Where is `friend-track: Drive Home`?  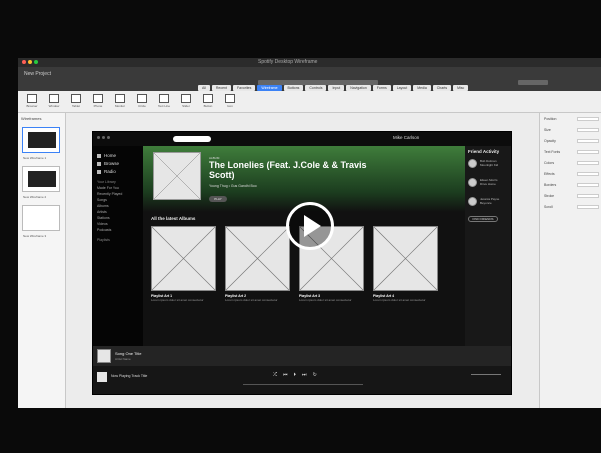
friend-track: Drive Home is located at coordinates (488, 184).